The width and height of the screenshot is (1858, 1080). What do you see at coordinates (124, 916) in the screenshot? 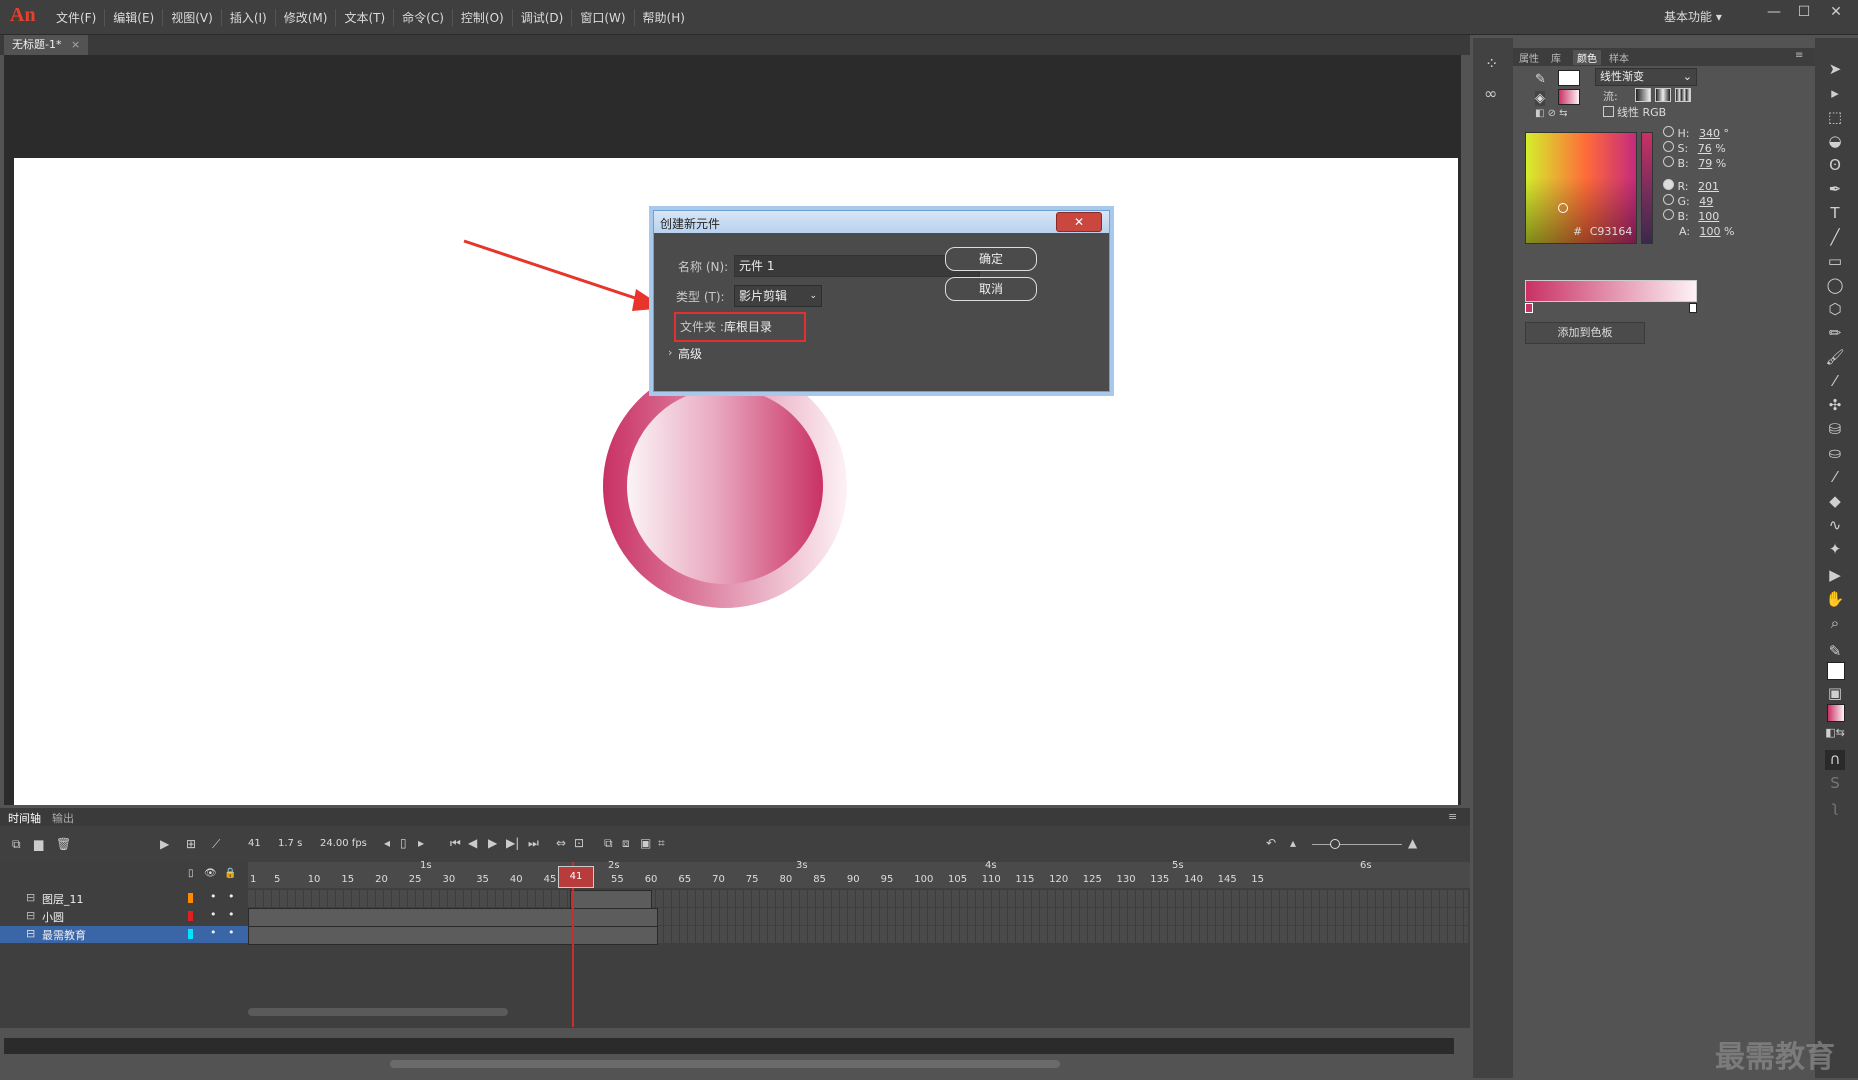
I see `layer-row: ⊟ 小圆 • •` at bounding box center [124, 916].